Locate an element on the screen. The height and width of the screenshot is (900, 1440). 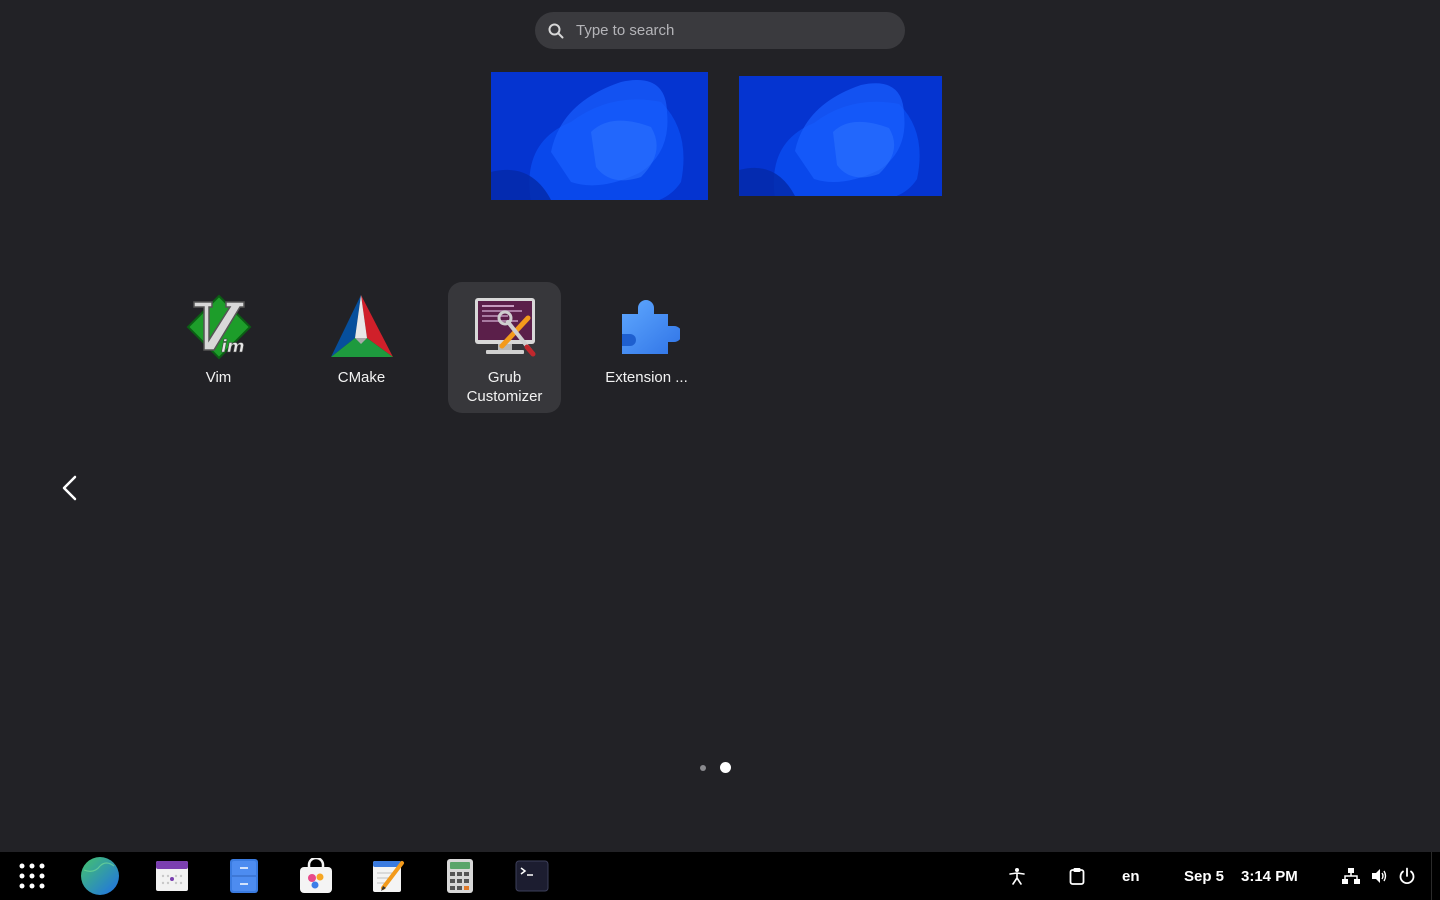
app-grid-icon is located at coordinates (32, 876).